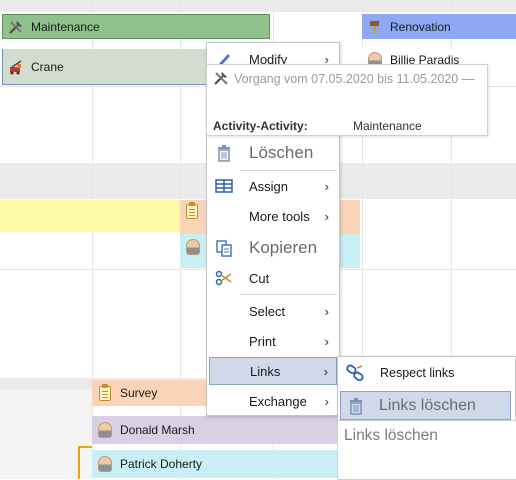 The height and width of the screenshot is (480, 516). What do you see at coordinates (273, 341) in the screenshot?
I see `menu-item-print: Print ›` at bounding box center [273, 341].